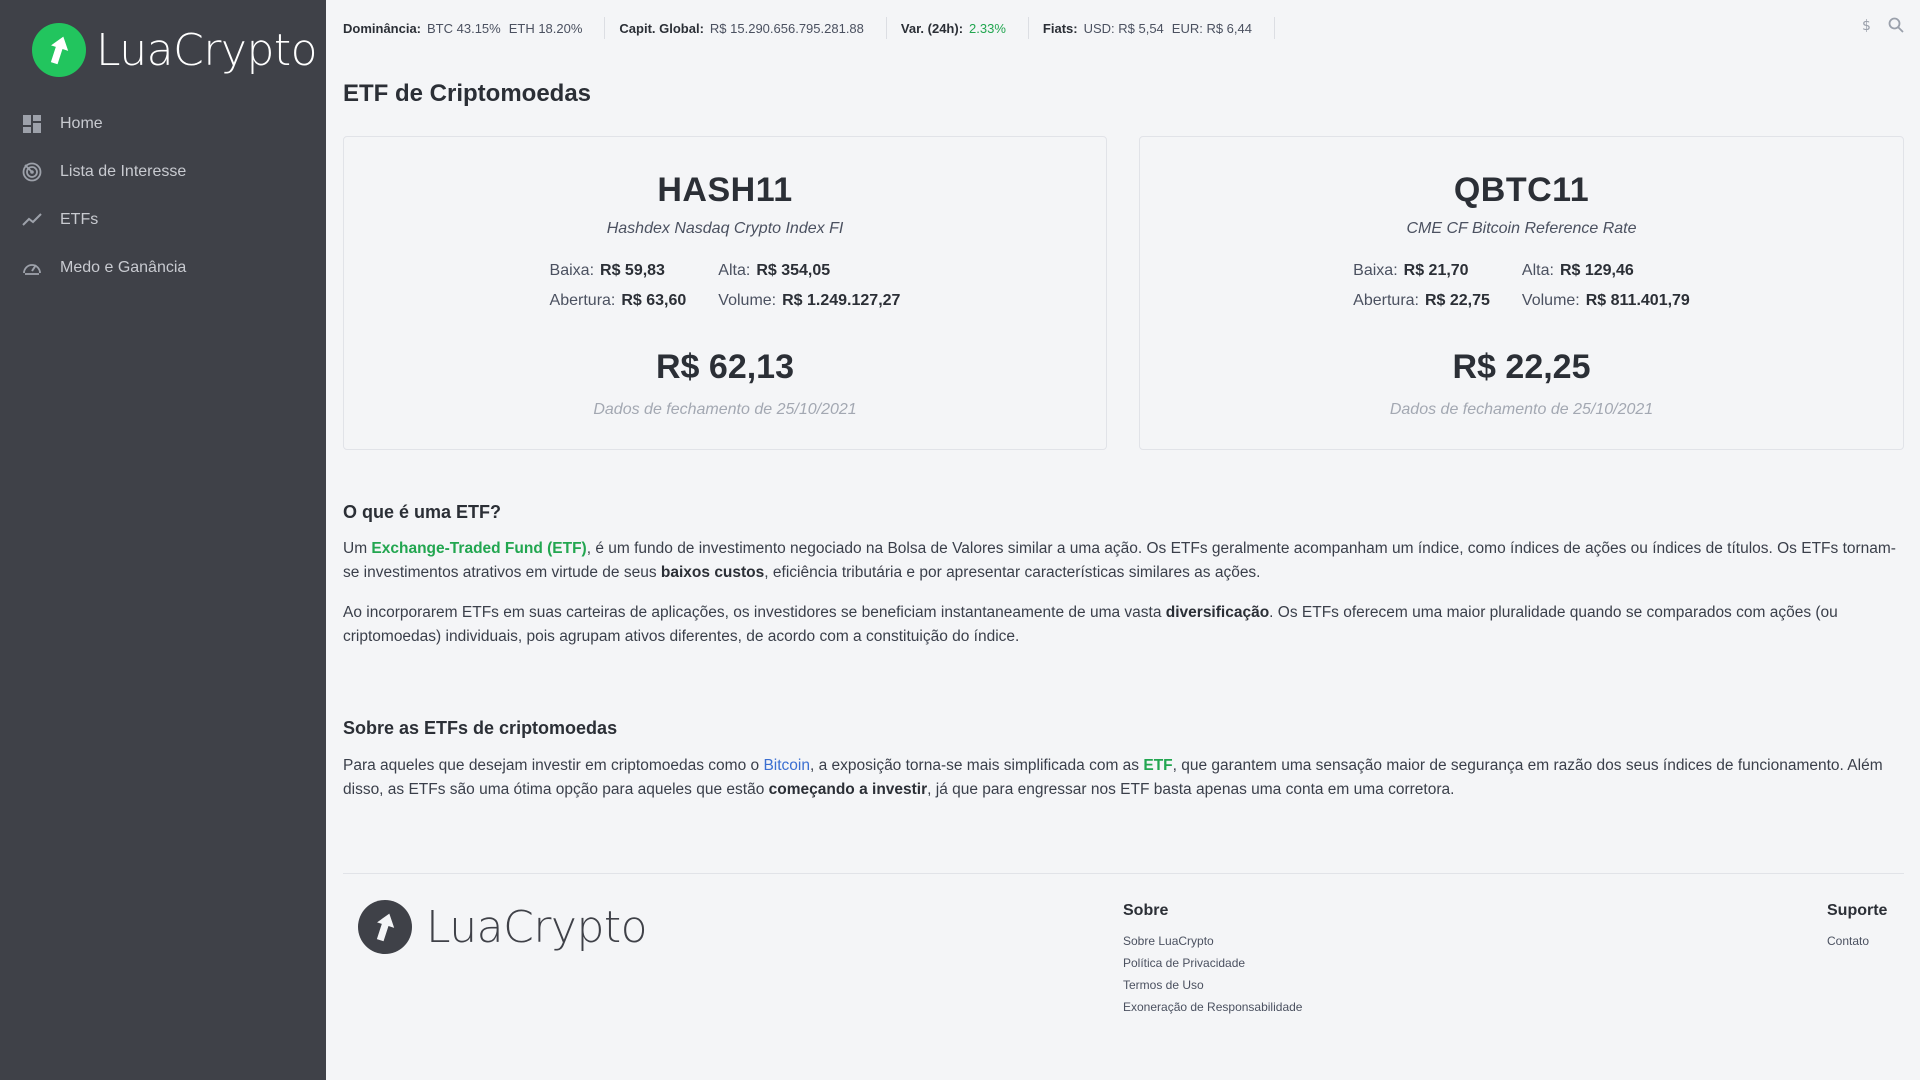 The image size is (1920, 1080). What do you see at coordinates (1896, 27) in the screenshot?
I see `search-icon` at bounding box center [1896, 27].